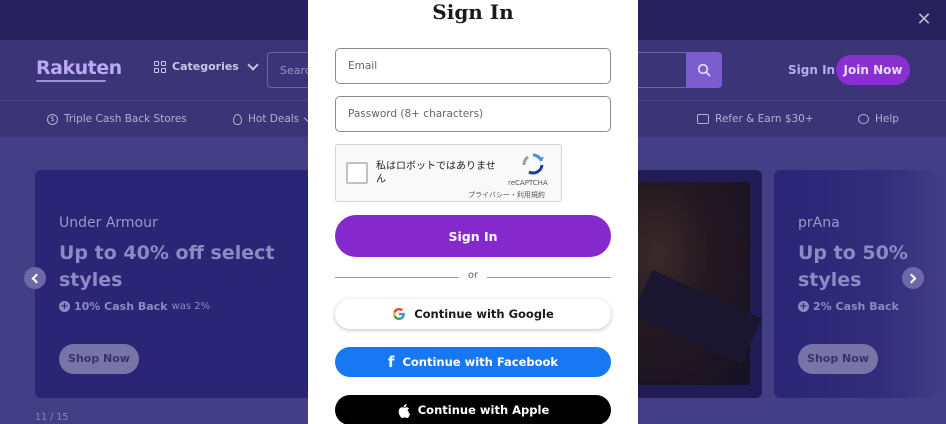  I want to click on subnav-item-refer-earn: Refer & Earn $30+, so click(755, 119).